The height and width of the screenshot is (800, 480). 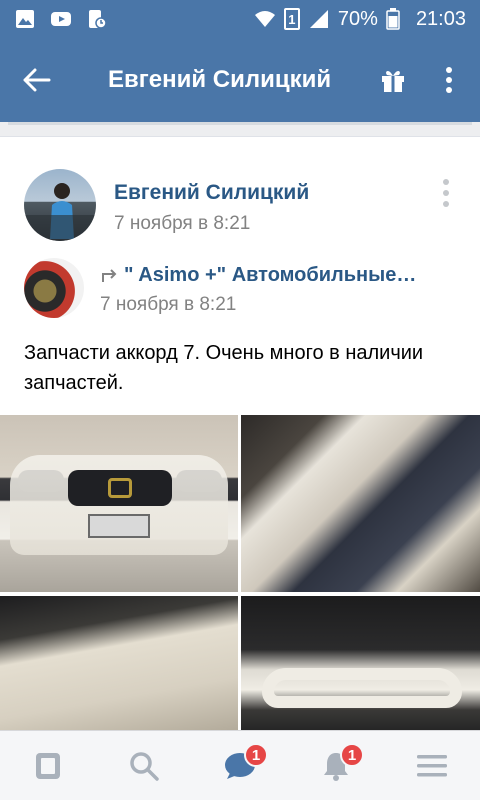 What do you see at coordinates (211, 193) in the screenshot?
I see `author-name: Евгений Силицкий` at bounding box center [211, 193].